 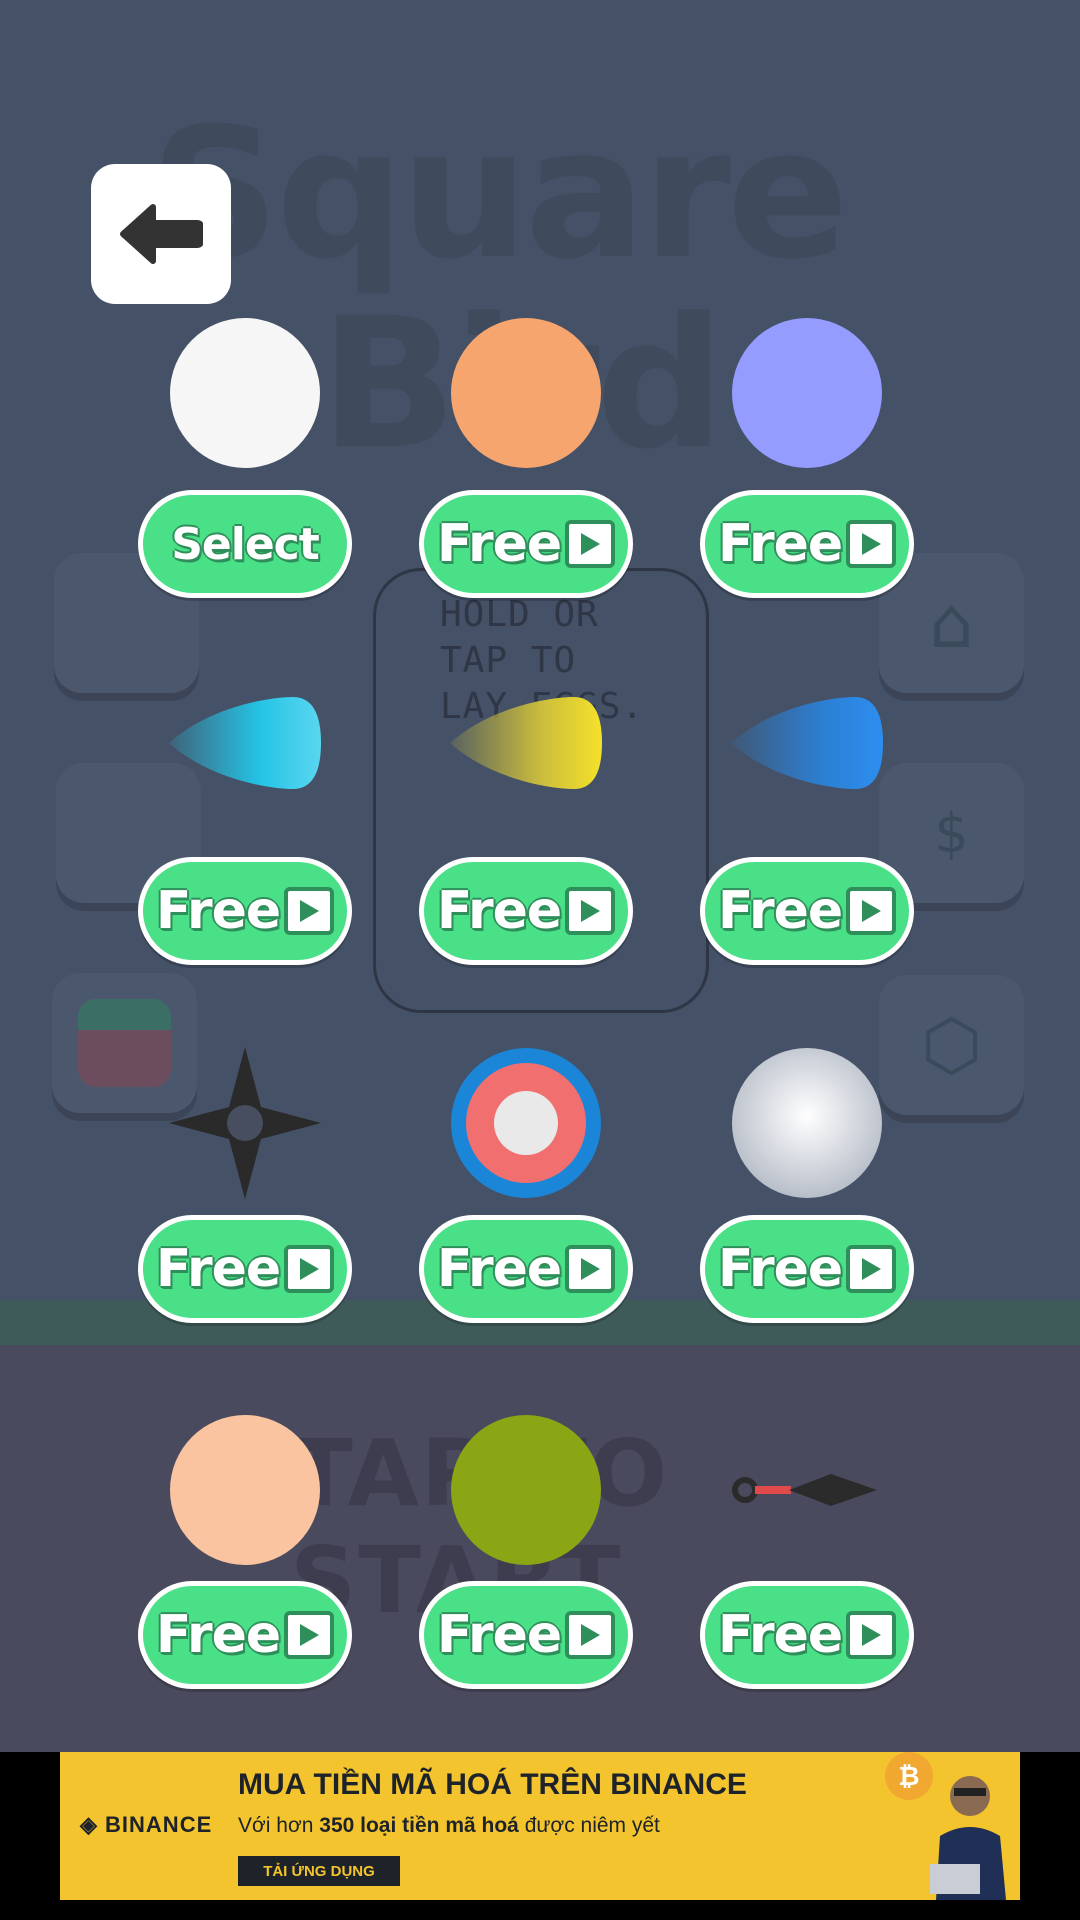 I want to click on gear-icon: ⬡, so click(x=951, y=1045).